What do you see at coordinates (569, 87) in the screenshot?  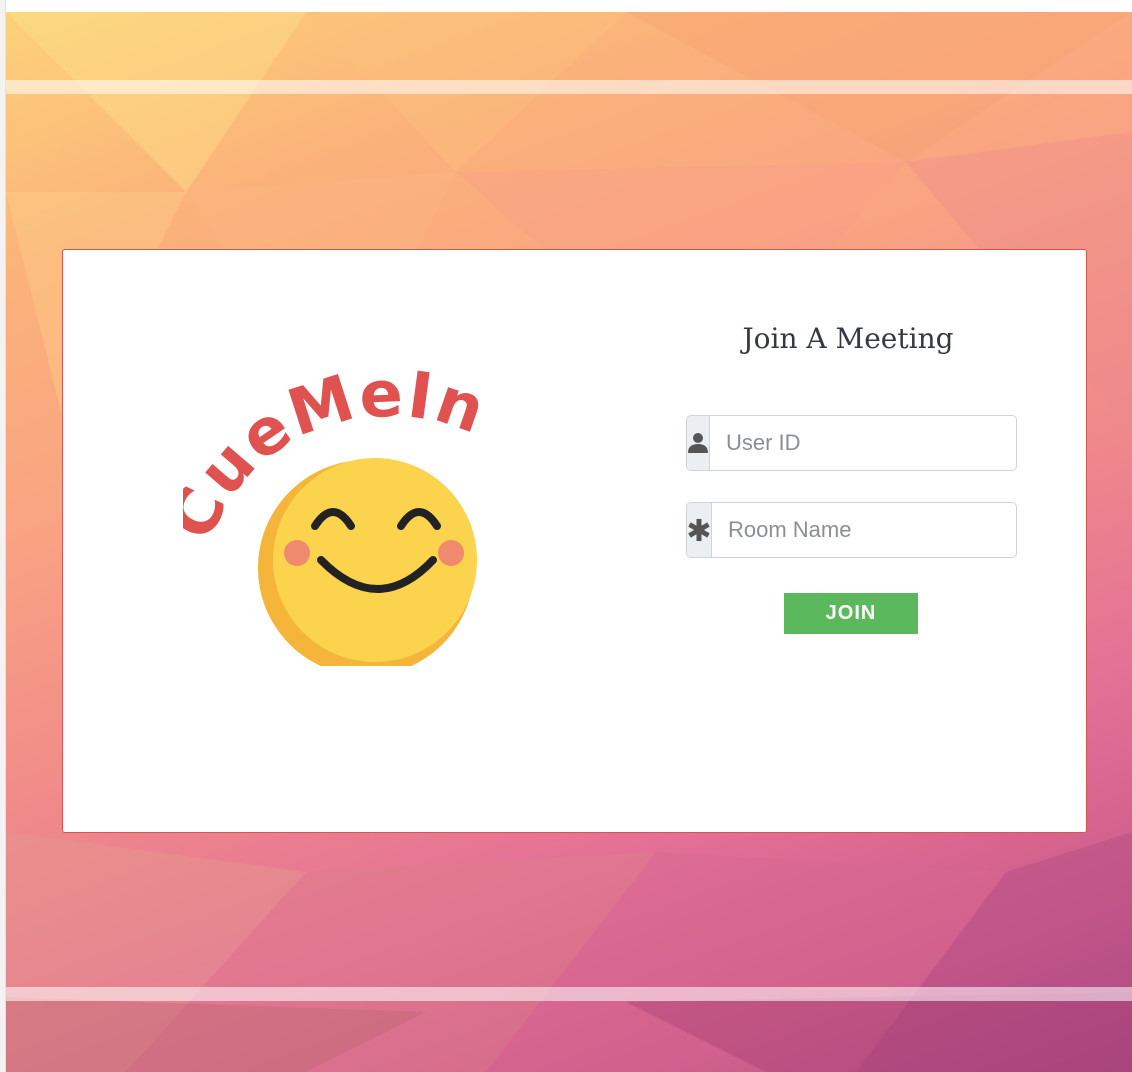 I see `top-light-band` at bounding box center [569, 87].